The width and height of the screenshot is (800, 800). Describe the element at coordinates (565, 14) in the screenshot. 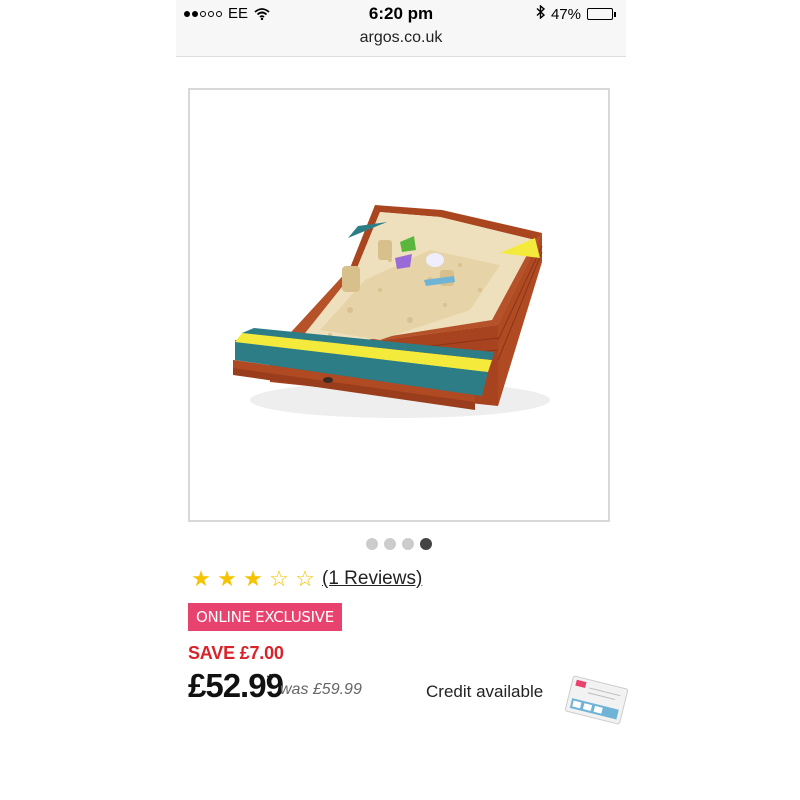

I see `battery-percent: 47%` at that location.